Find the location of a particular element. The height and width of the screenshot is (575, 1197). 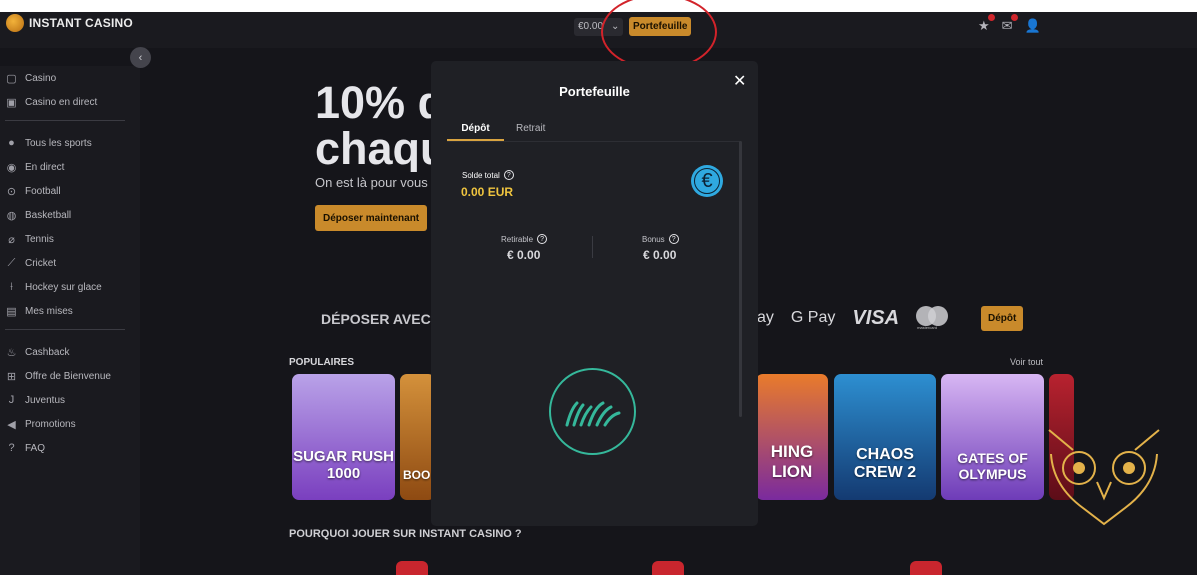

sidebar-item-label: Casino is located at coordinates (41, 78).